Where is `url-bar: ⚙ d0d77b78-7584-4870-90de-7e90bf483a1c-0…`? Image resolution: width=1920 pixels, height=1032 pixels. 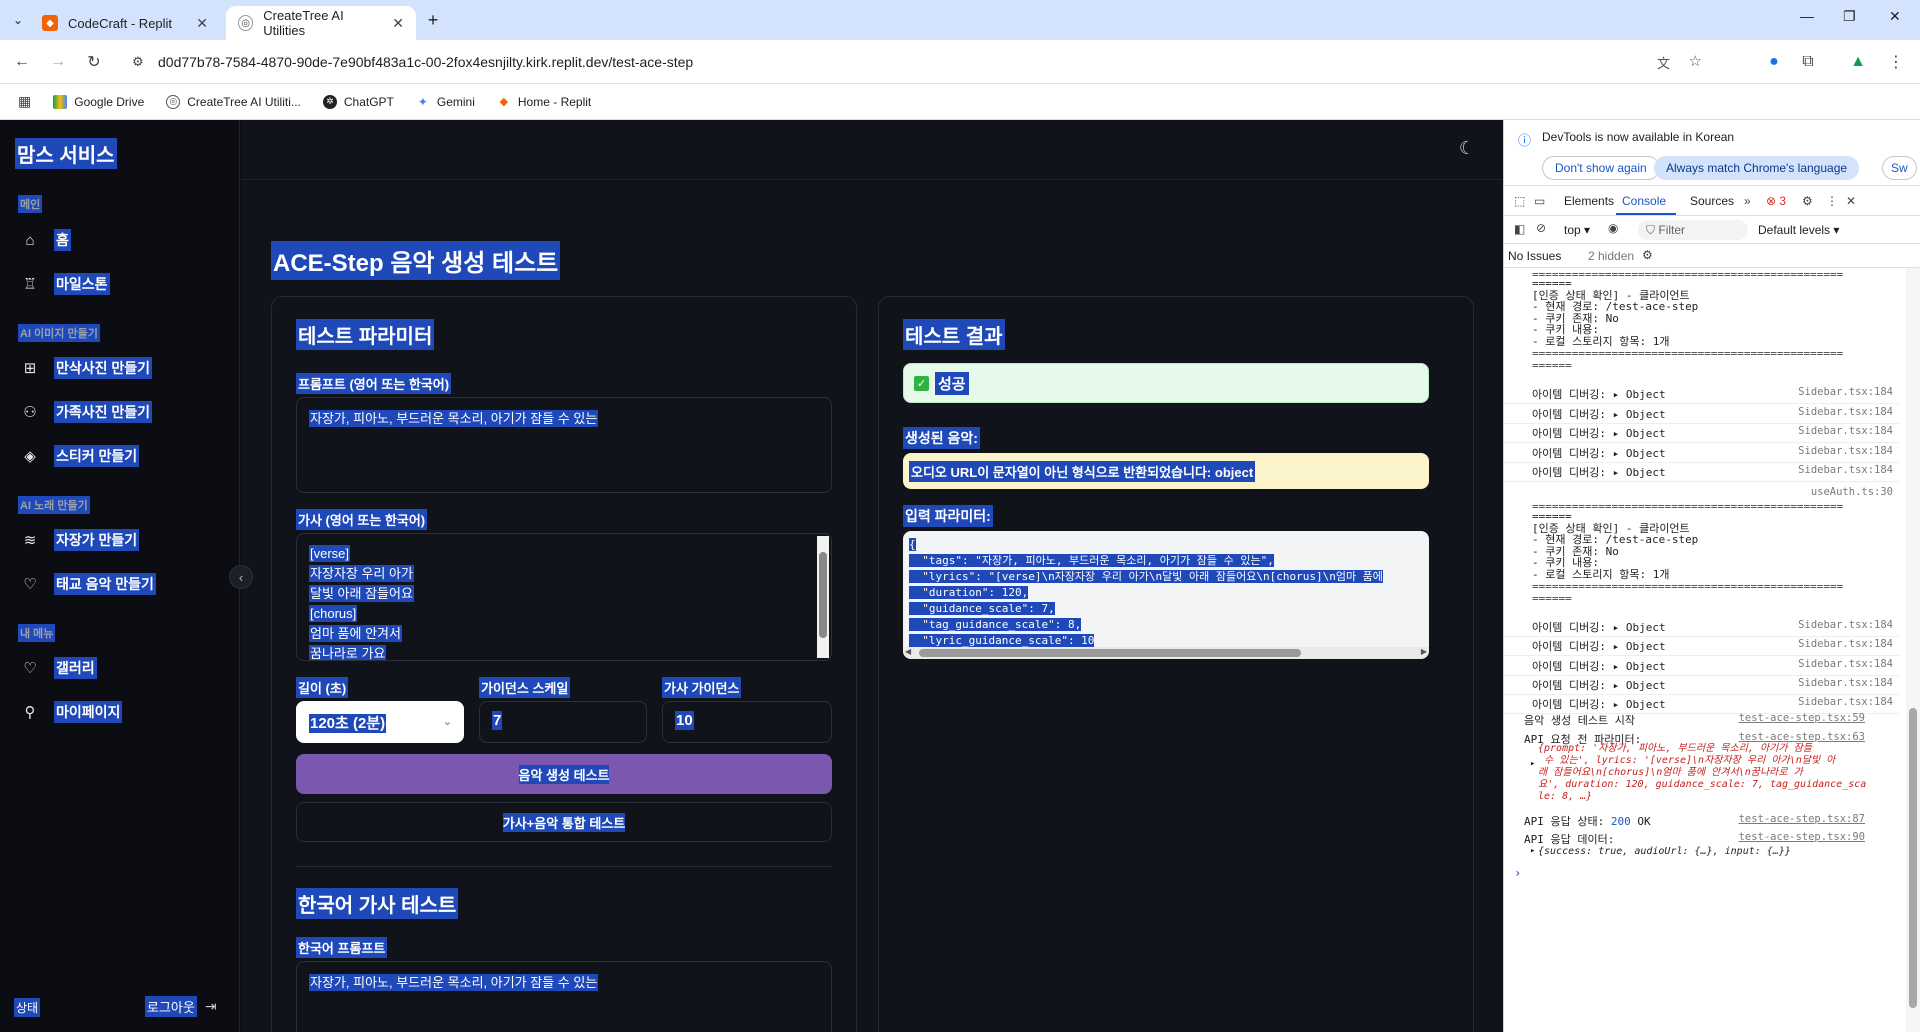 url-bar: ⚙ d0d77b78-7584-4870-90de-7e90bf483a1c-0… is located at coordinates (921, 62).